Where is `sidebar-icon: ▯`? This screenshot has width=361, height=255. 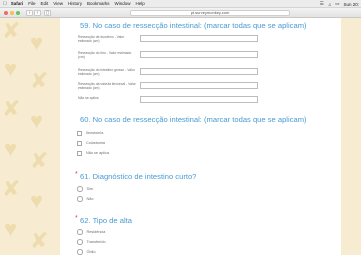 sidebar-icon: ▯ is located at coordinates (47, 13).